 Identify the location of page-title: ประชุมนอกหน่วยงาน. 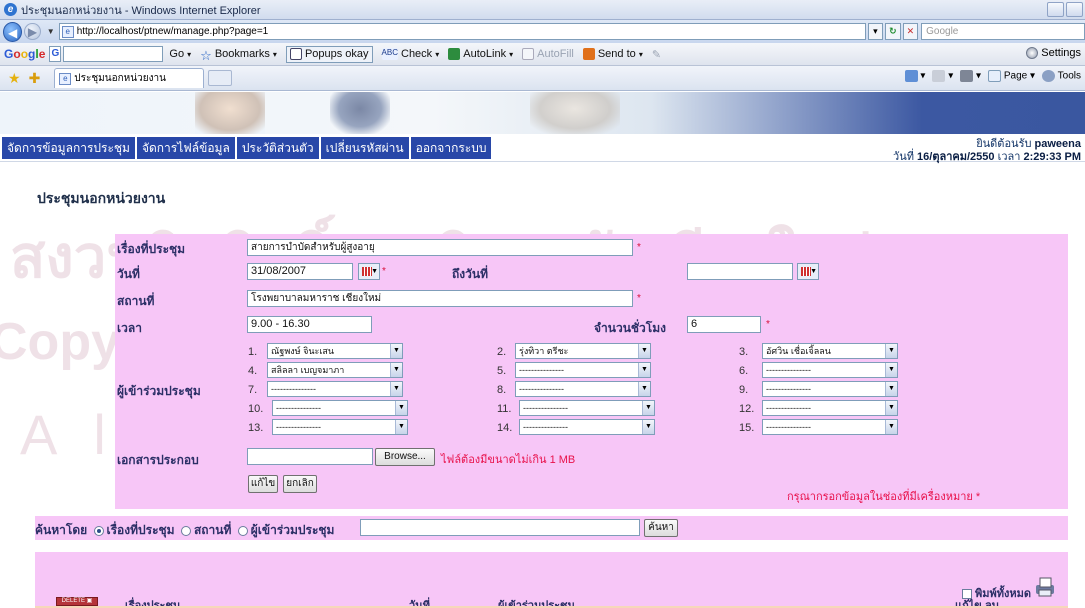
(101, 198).